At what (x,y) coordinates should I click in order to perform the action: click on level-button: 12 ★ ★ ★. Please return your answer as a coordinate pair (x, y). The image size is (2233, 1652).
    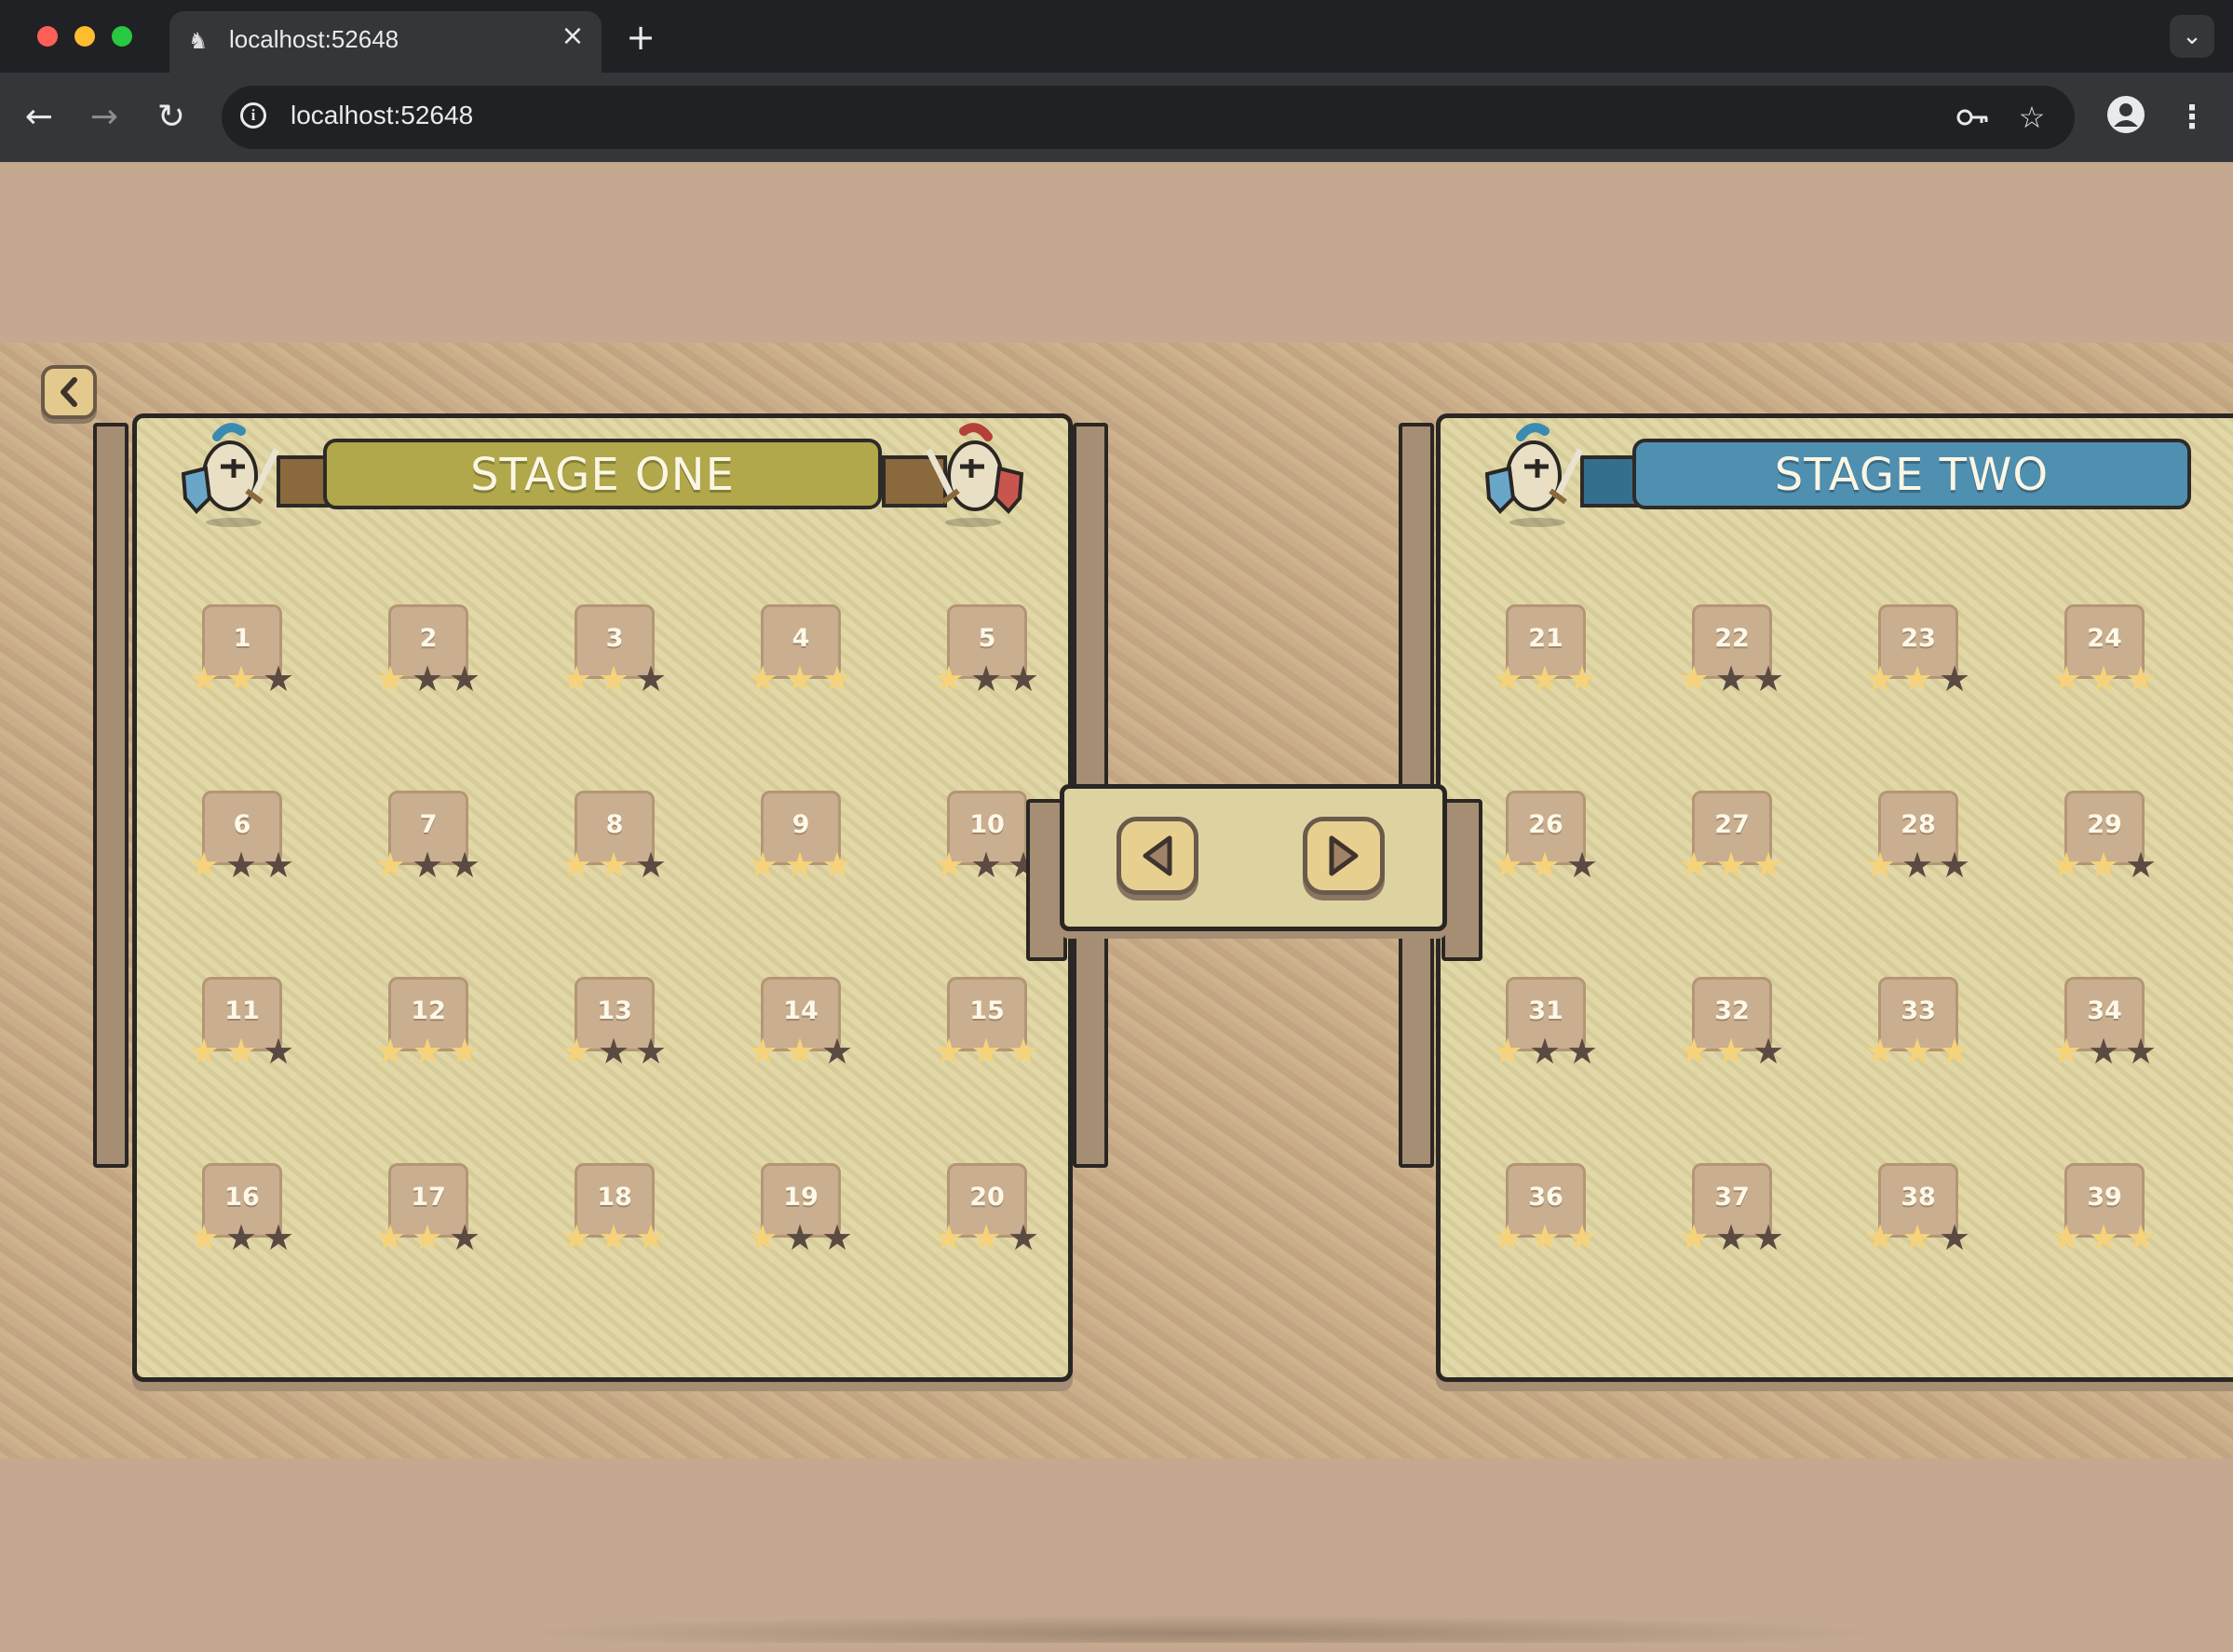
    Looking at the image, I should click on (427, 1028).